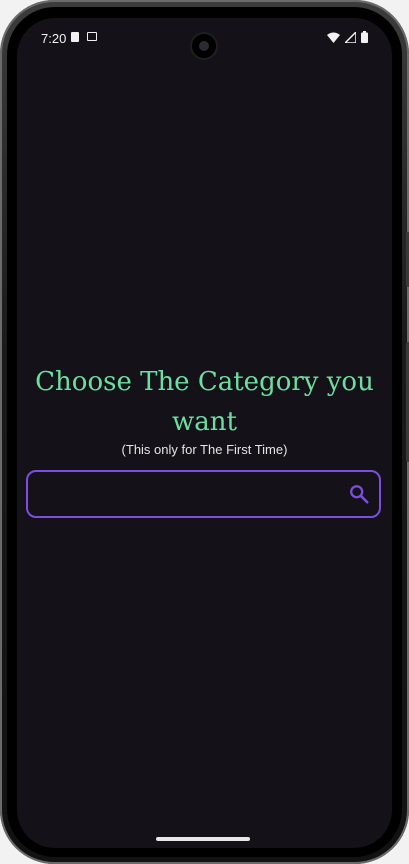  I want to click on status-time: 7:20, so click(54, 38).